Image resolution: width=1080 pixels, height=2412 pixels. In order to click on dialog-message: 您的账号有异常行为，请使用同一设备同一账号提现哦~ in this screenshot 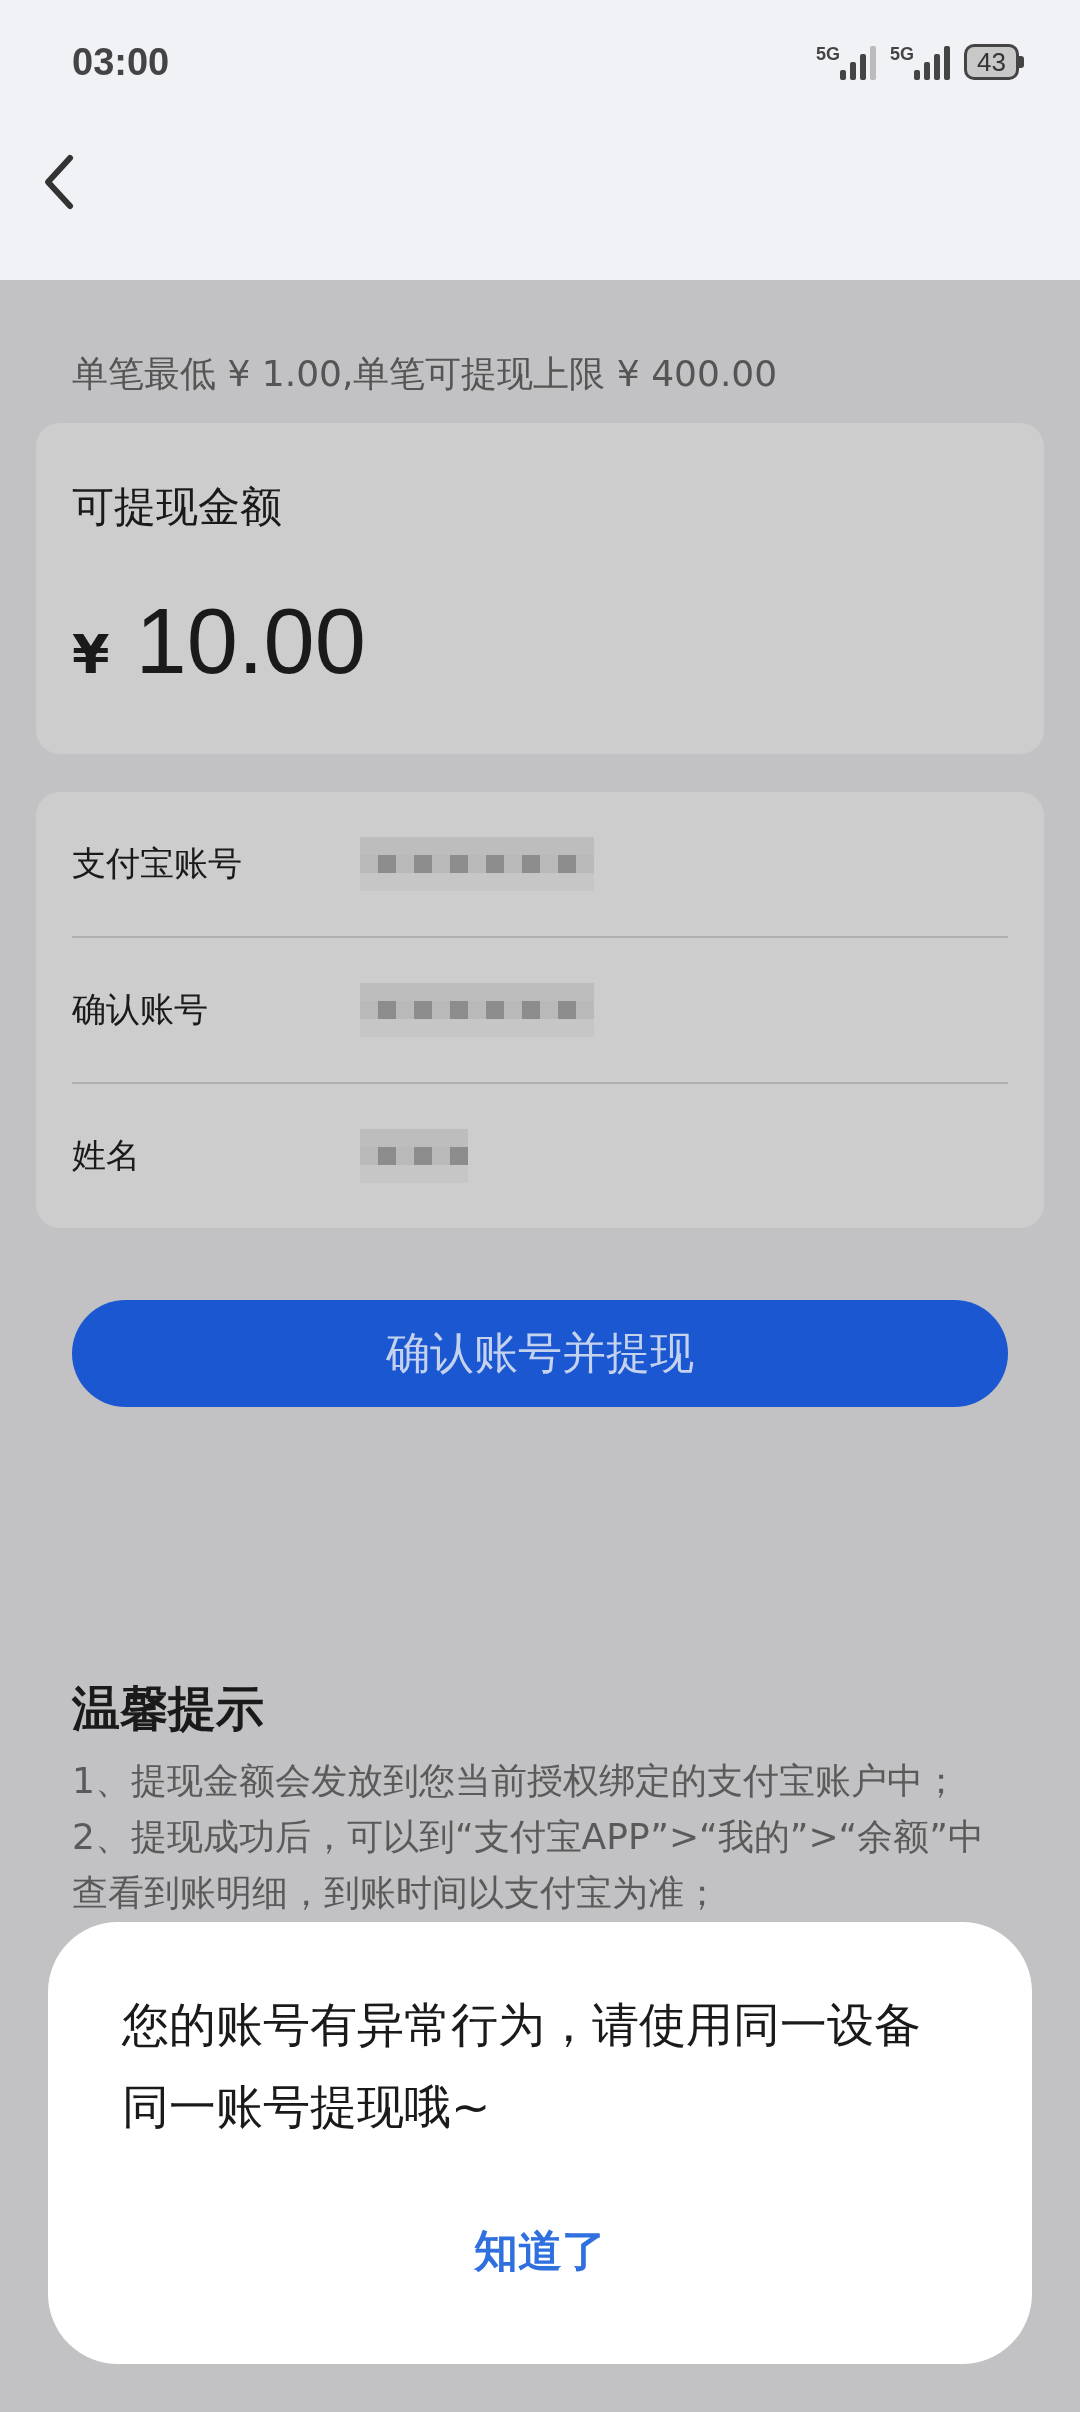, I will do `click(522, 2066)`.